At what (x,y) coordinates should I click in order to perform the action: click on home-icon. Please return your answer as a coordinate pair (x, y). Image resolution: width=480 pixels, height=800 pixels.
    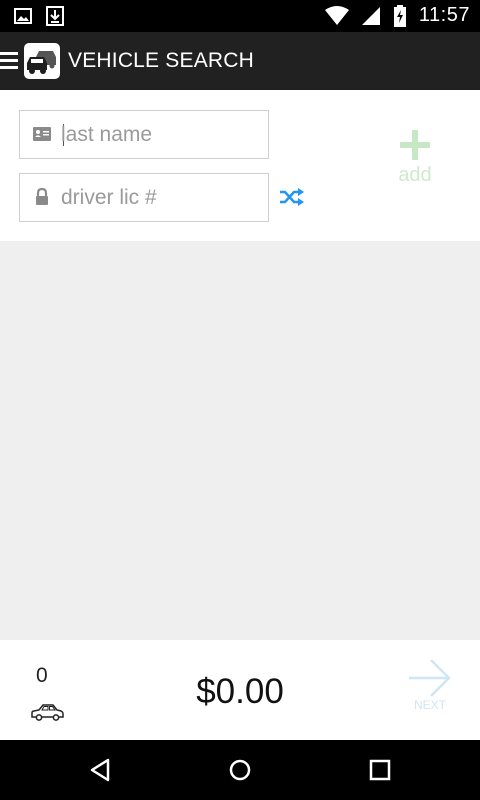
    Looking at the image, I should click on (240, 770).